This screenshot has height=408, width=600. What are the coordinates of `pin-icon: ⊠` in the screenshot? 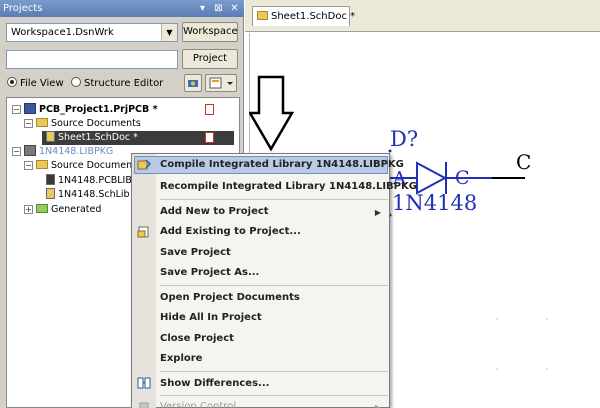 It's located at (218, 8).